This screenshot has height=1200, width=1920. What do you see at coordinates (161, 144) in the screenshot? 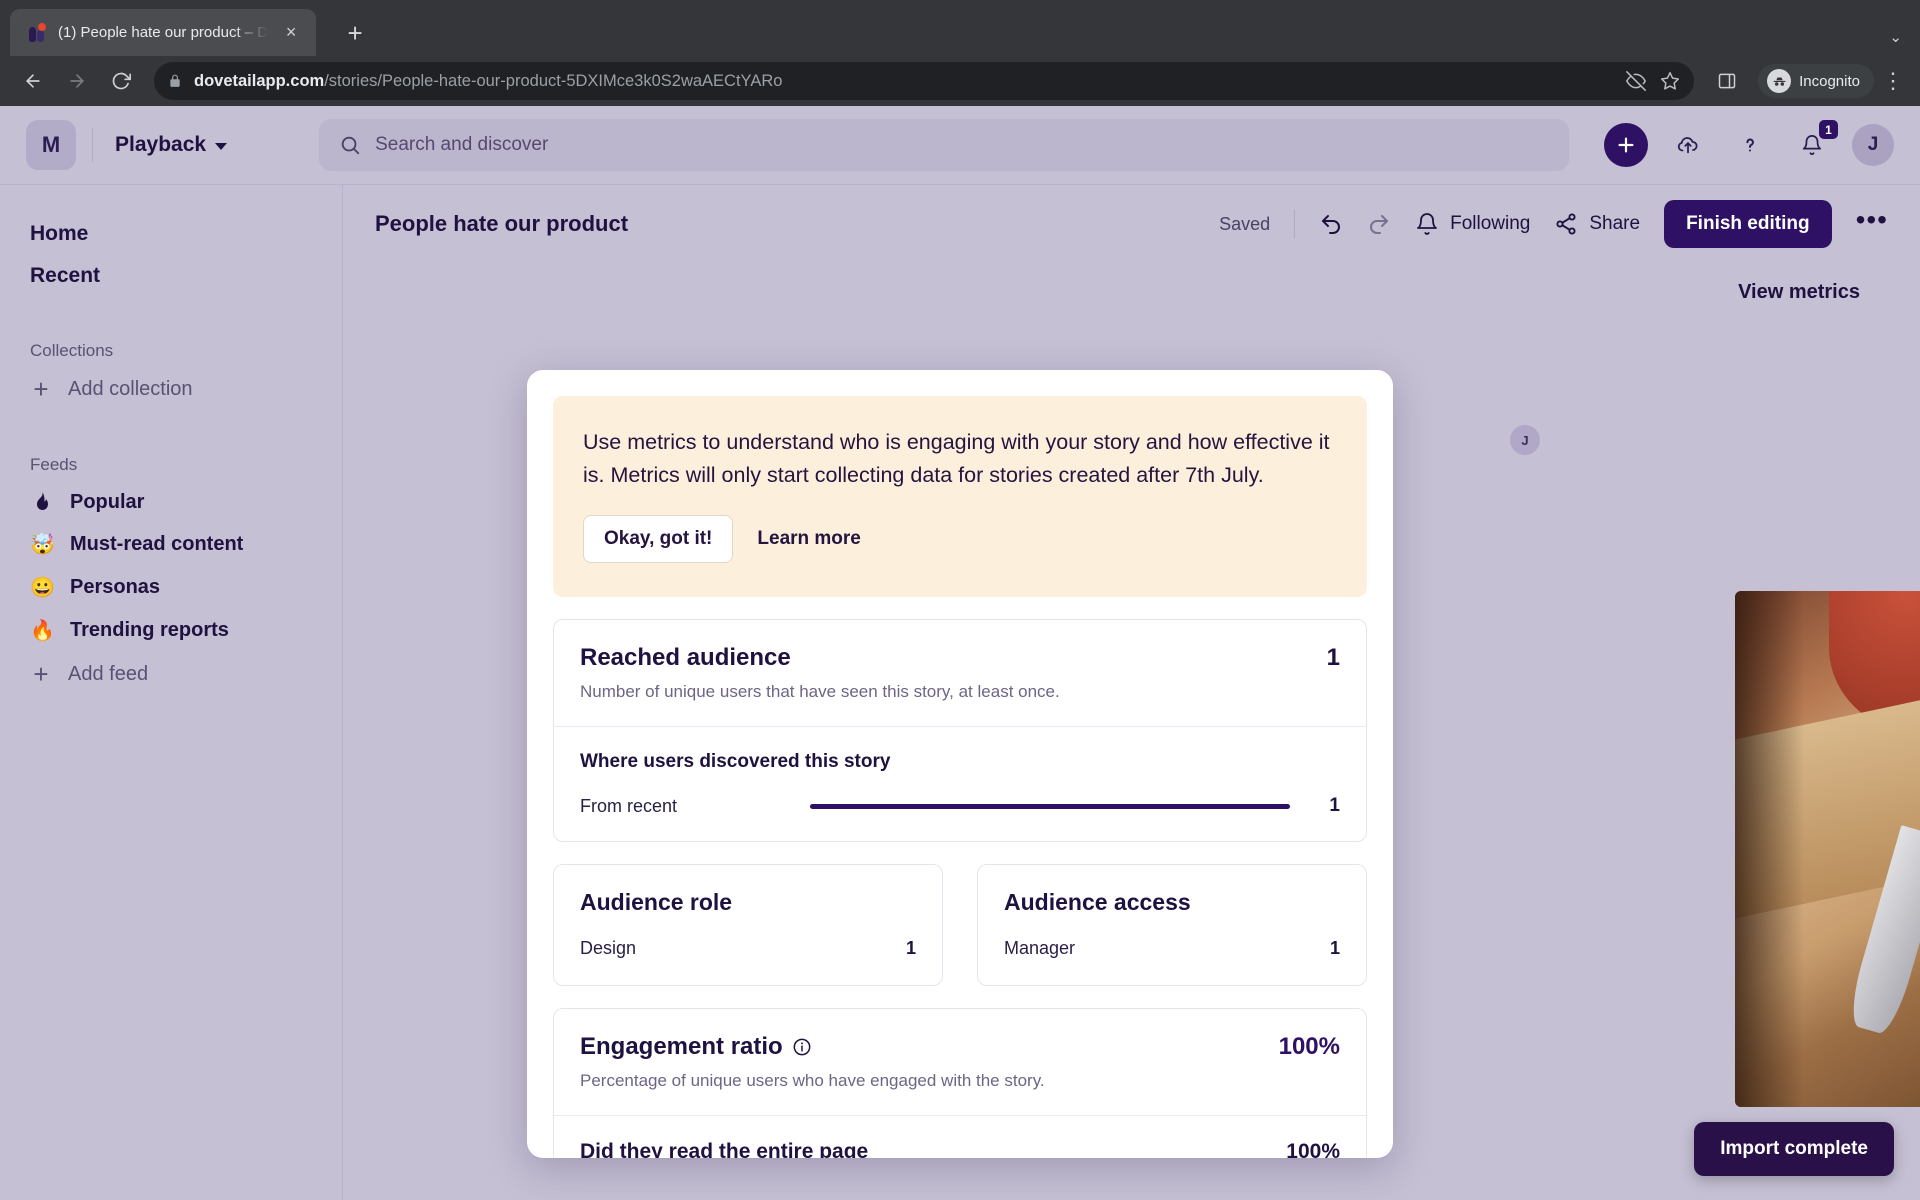
I see `project-label: Playback` at bounding box center [161, 144].